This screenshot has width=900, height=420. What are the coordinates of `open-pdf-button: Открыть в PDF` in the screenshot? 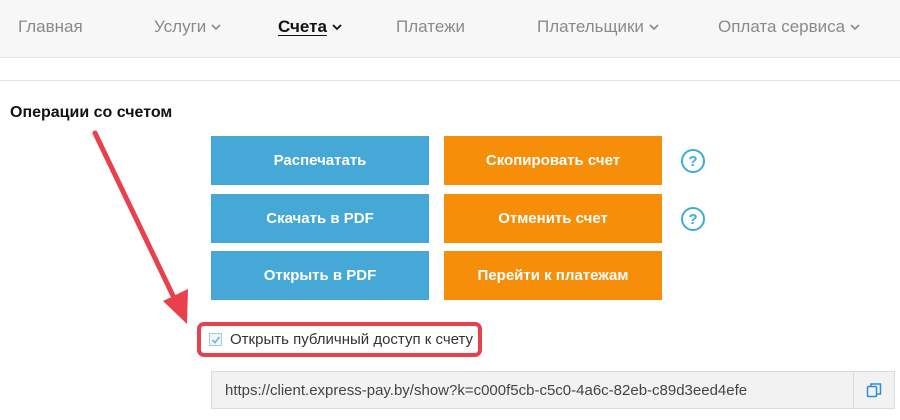 It's located at (320, 275).